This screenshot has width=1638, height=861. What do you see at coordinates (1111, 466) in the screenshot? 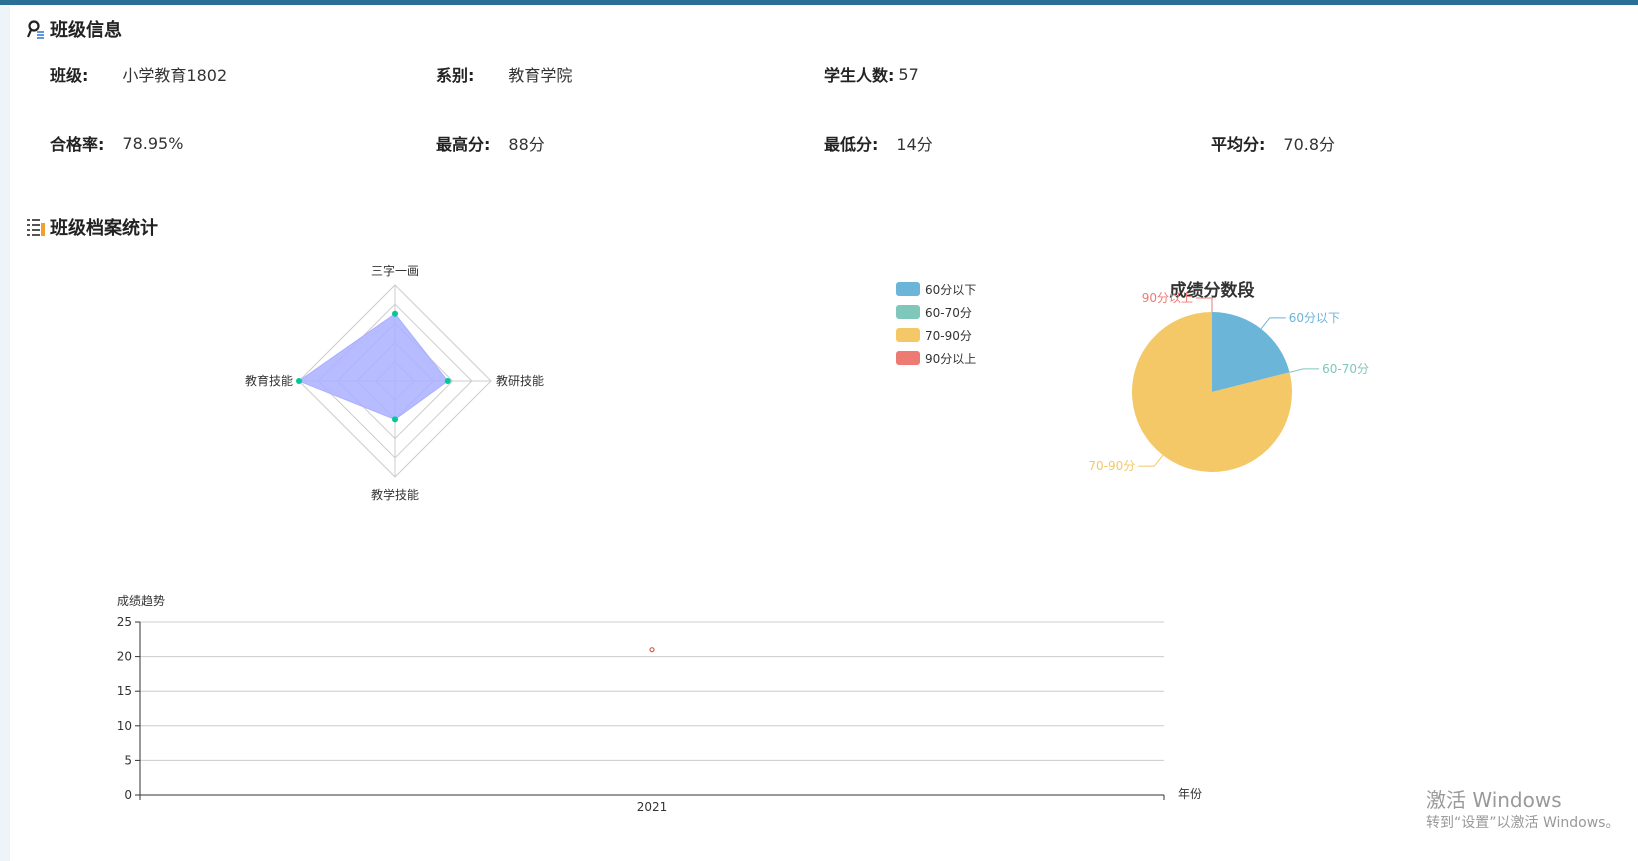
I see `pie-slice-label: 70-90分` at bounding box center [1111, 466].